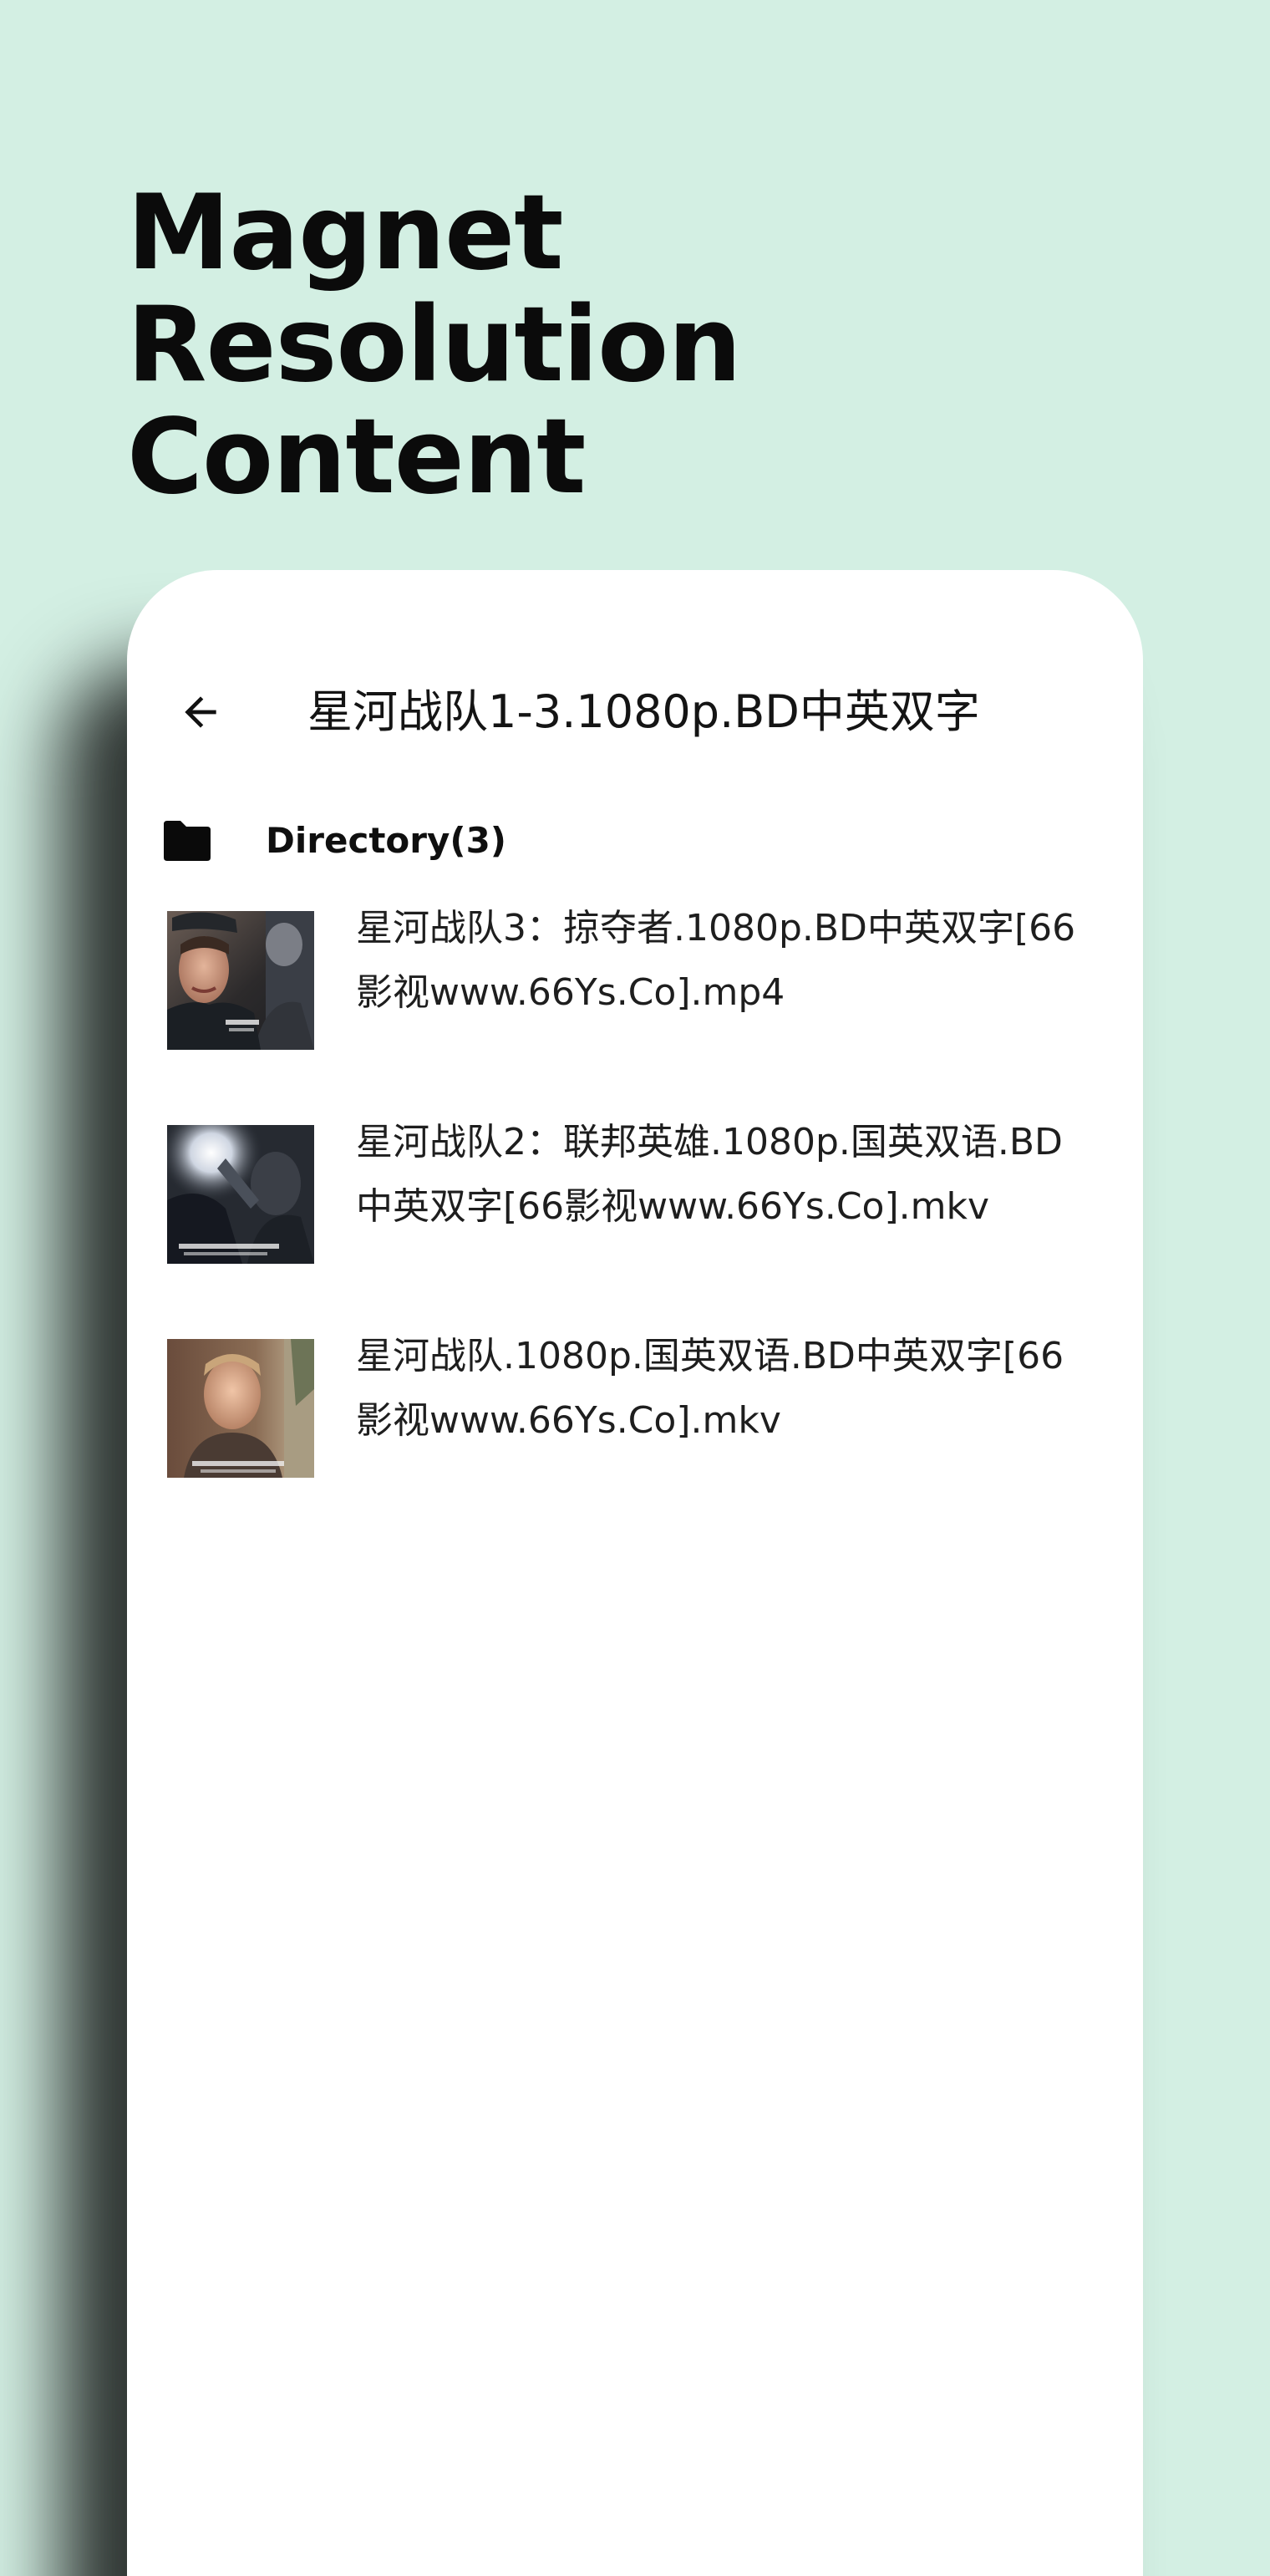 This screenshot has height=2576, width=1270. What do you see at coordinates (386, 840) in the screenshot?
I see `directory-label: Directory(3)` at bounding box center [386, 840].